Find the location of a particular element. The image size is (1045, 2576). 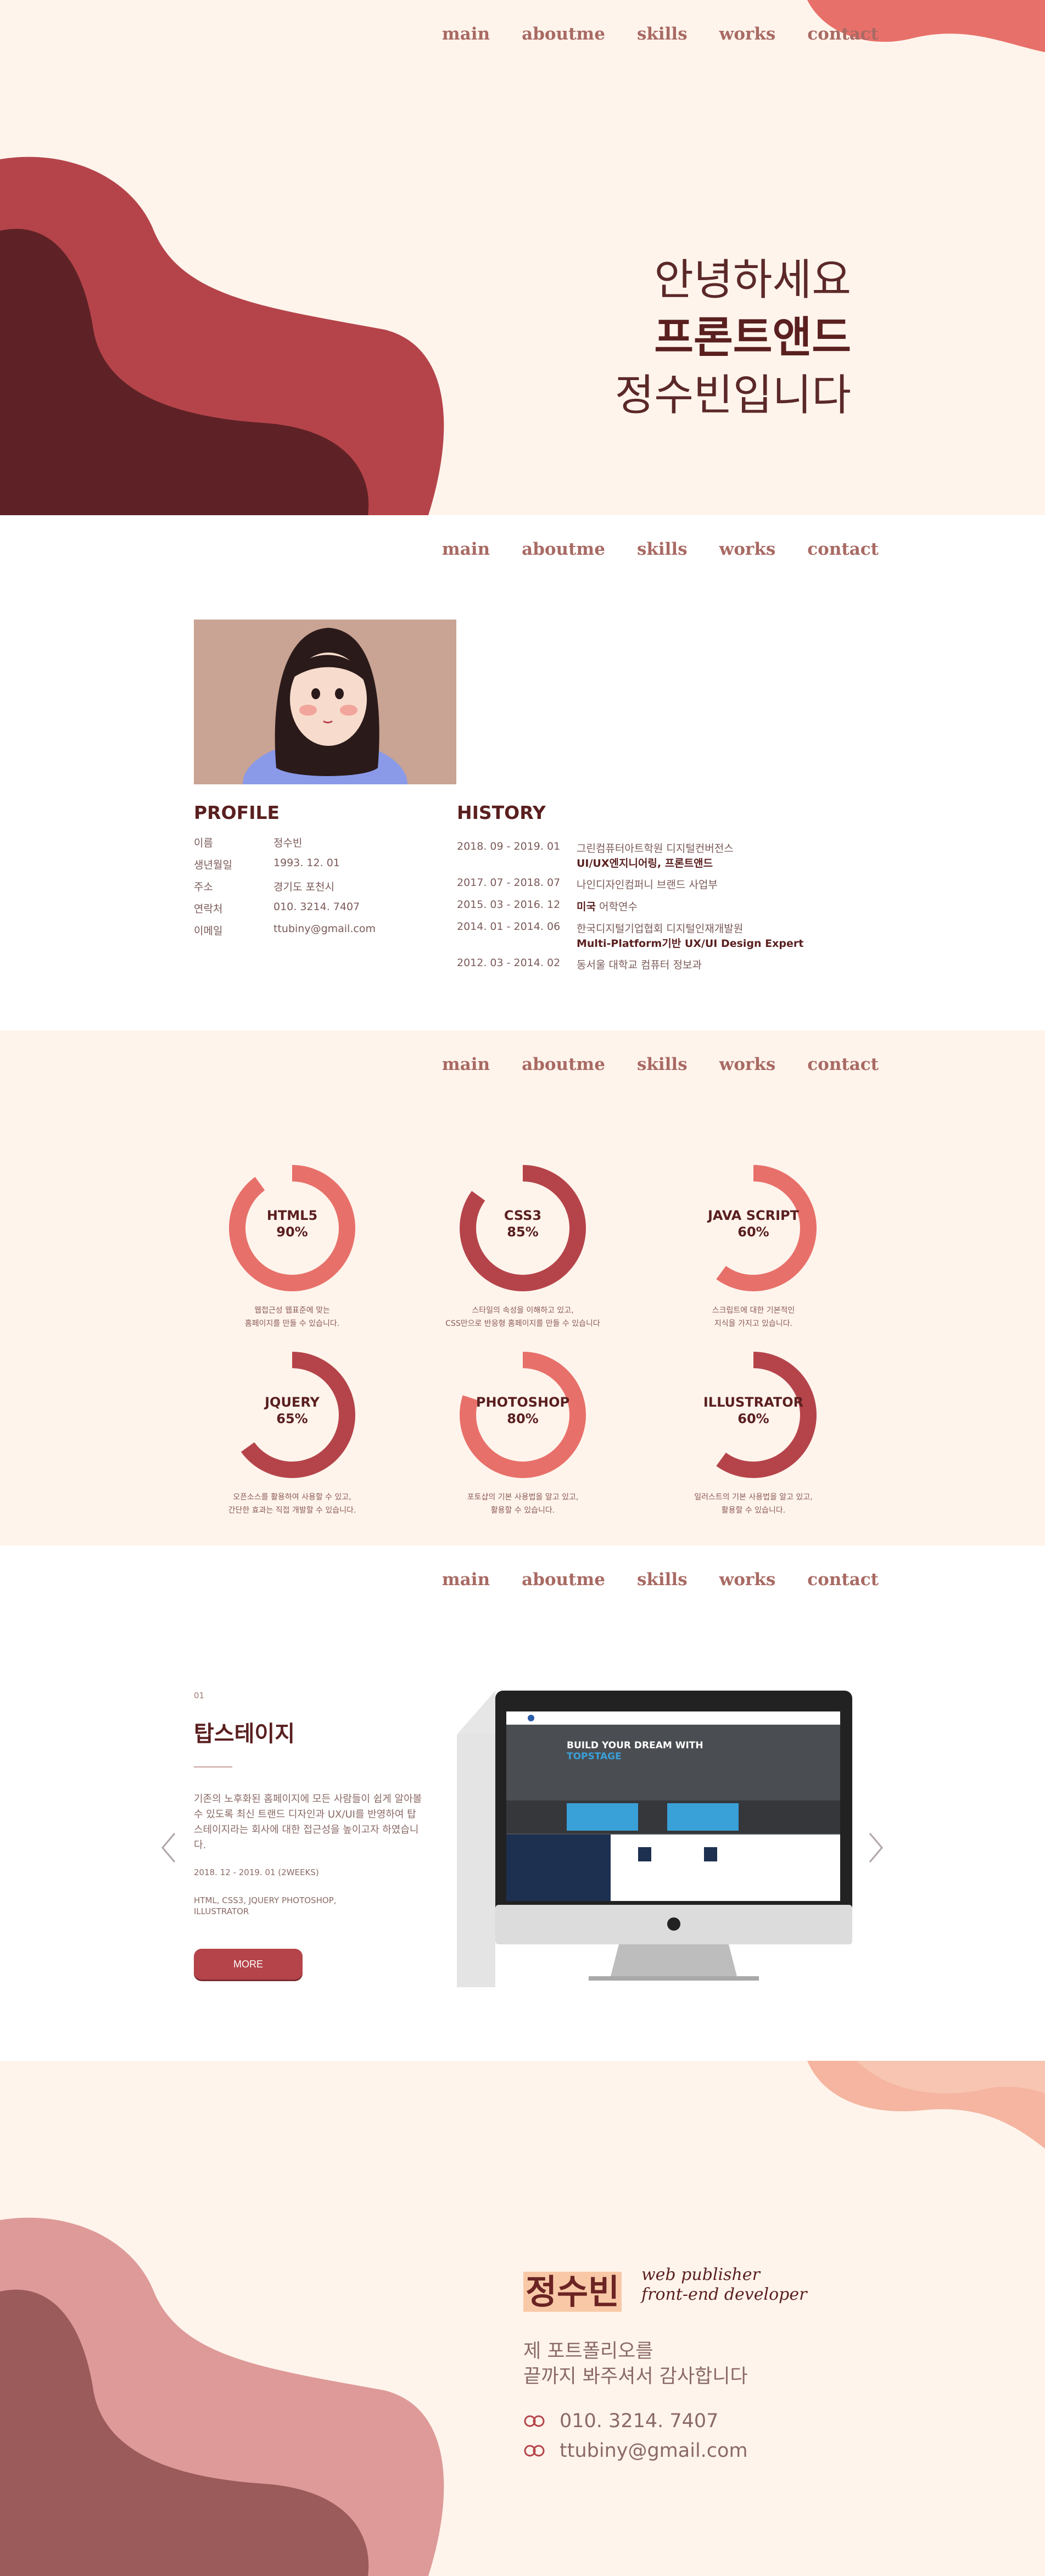

profile-title: PROFILE is located at coordinates (237, 812).